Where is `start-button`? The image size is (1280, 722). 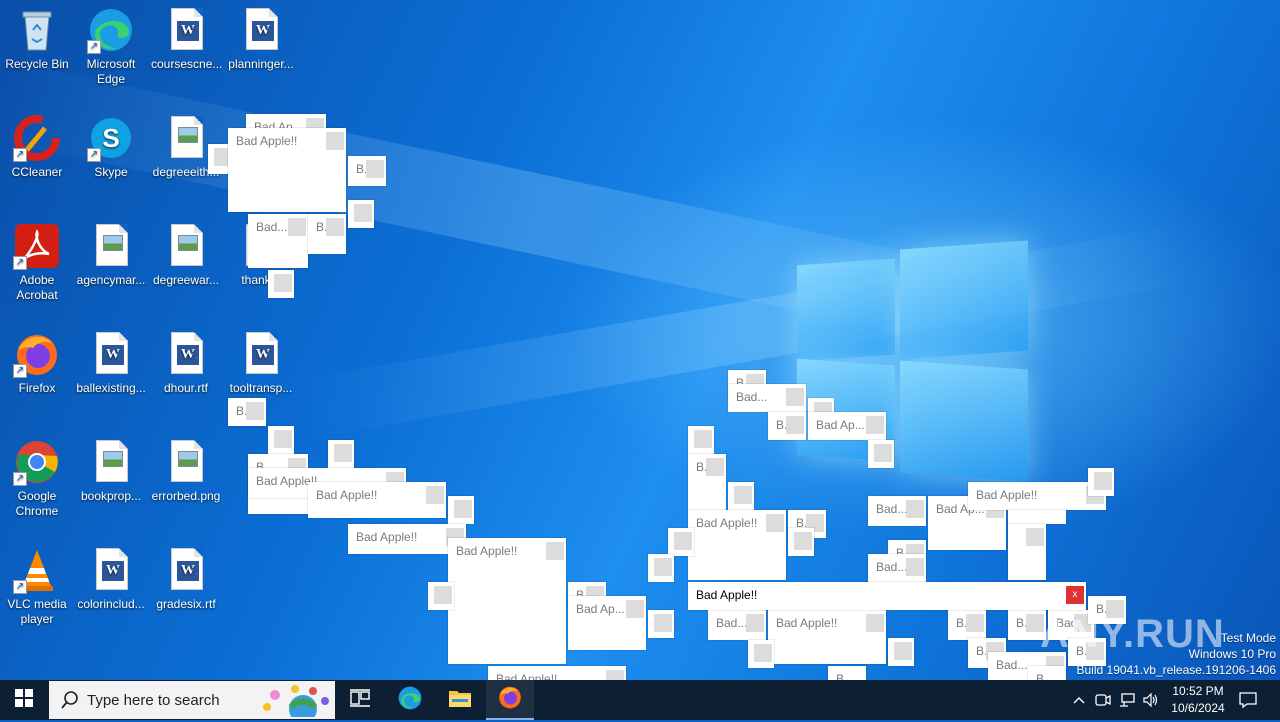 start-button is located at coordinates (24, 700).